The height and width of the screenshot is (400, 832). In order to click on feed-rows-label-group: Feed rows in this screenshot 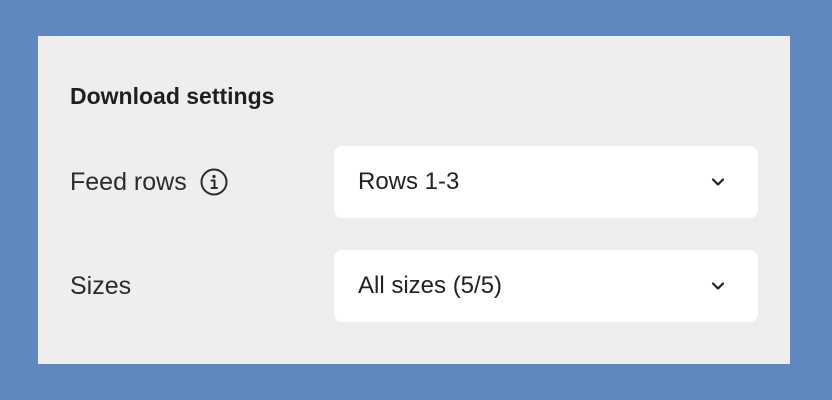, I will do `click(149, 182)`.